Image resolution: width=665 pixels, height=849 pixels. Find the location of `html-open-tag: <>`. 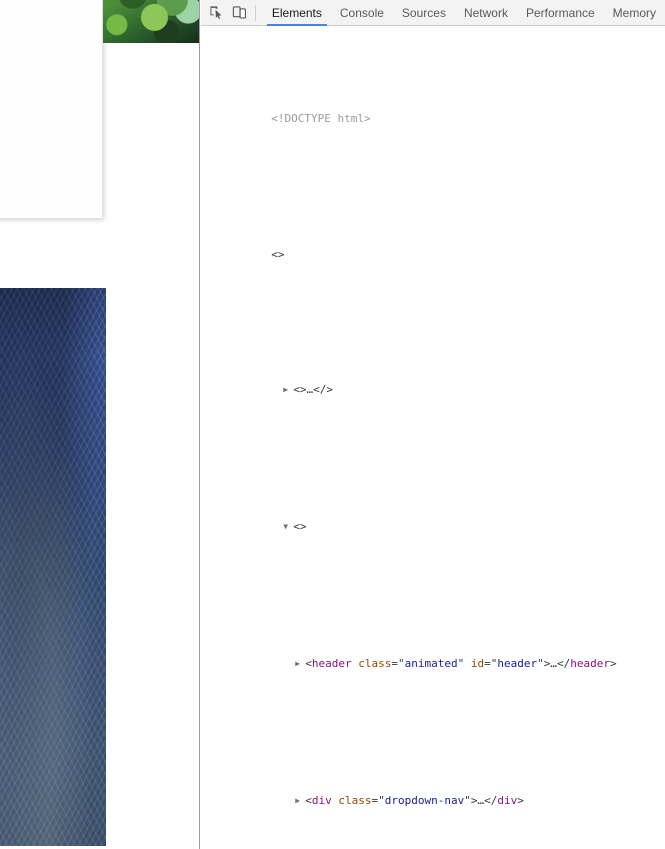

html-open-tag: <> is located at coordinates (278, 254).